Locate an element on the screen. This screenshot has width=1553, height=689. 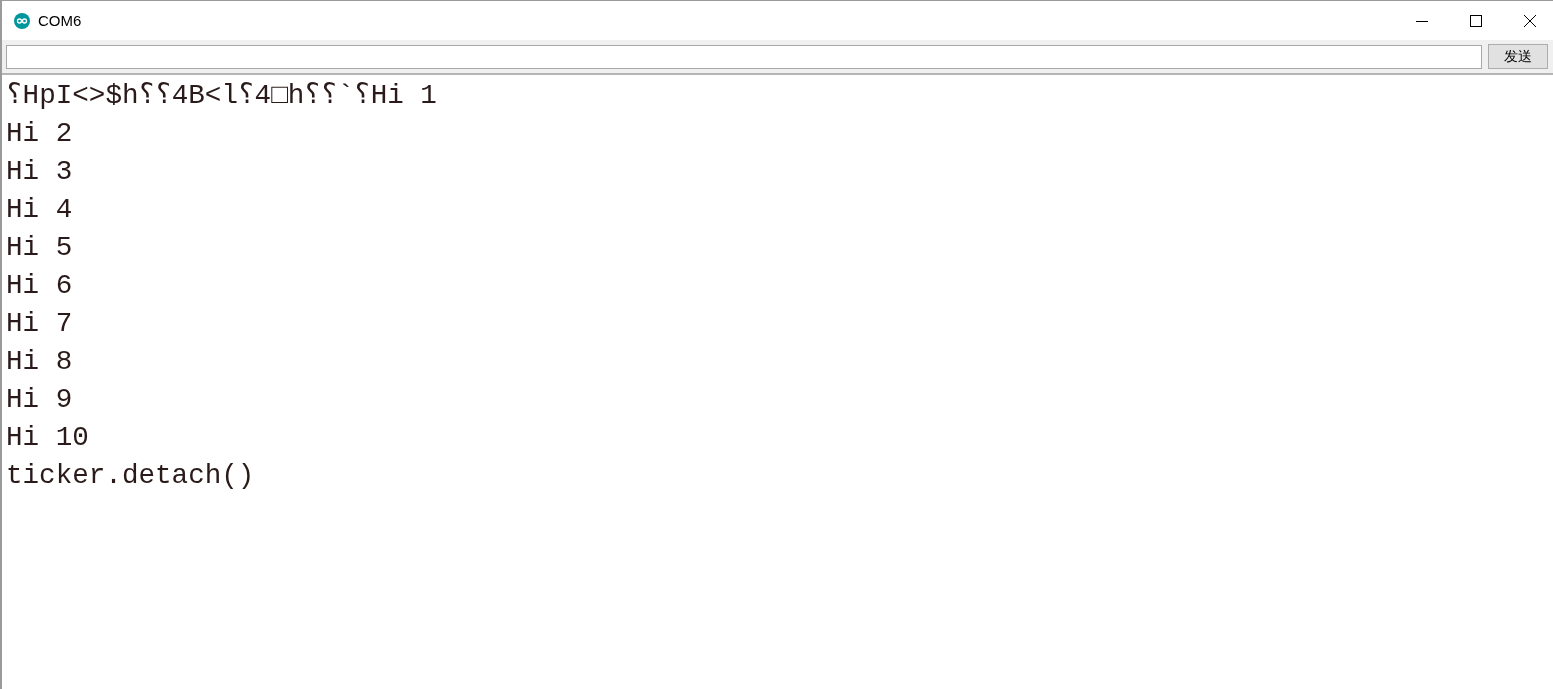
send-button: 发送 is located at coordinates (1518, 56).